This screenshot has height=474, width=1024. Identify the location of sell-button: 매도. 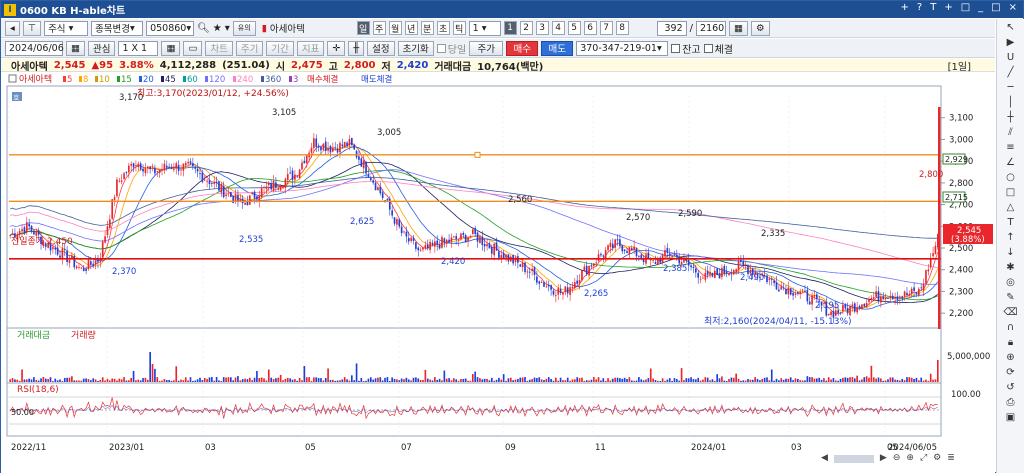
(557, 48).